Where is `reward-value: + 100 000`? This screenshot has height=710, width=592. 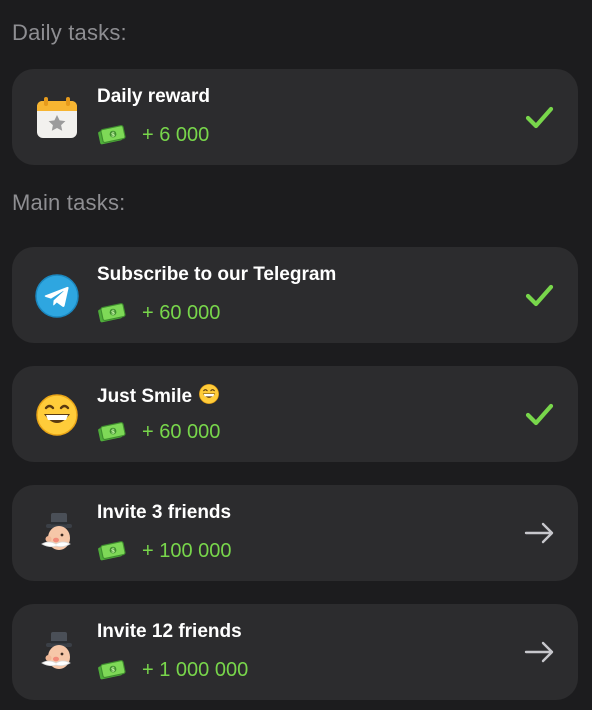 reward-value: + 100 000 is located at coordinates (187, 550).